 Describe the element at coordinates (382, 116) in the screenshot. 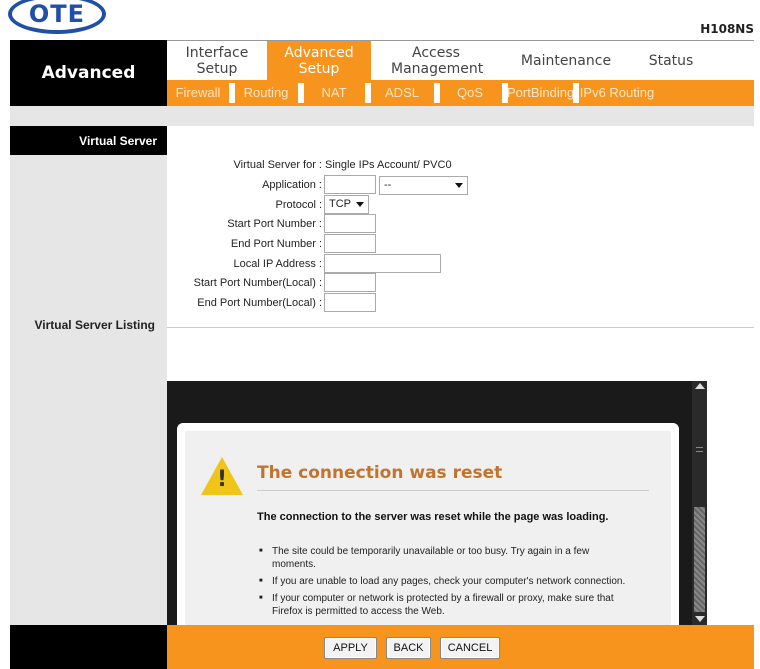

I see `header-band` at that location.